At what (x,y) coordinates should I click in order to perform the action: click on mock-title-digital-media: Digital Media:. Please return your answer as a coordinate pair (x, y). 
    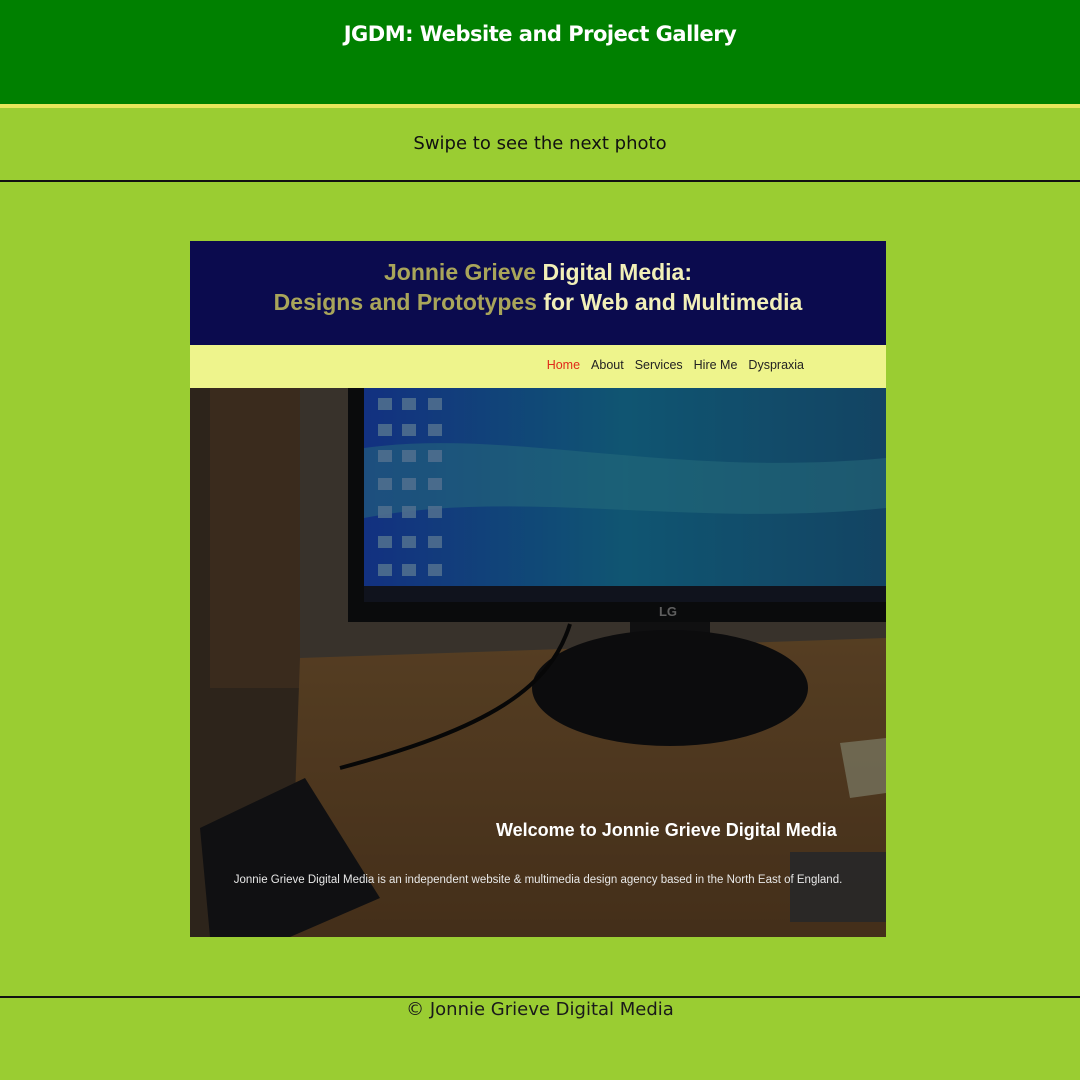
    Looking at the image, I should click on (617, 272).